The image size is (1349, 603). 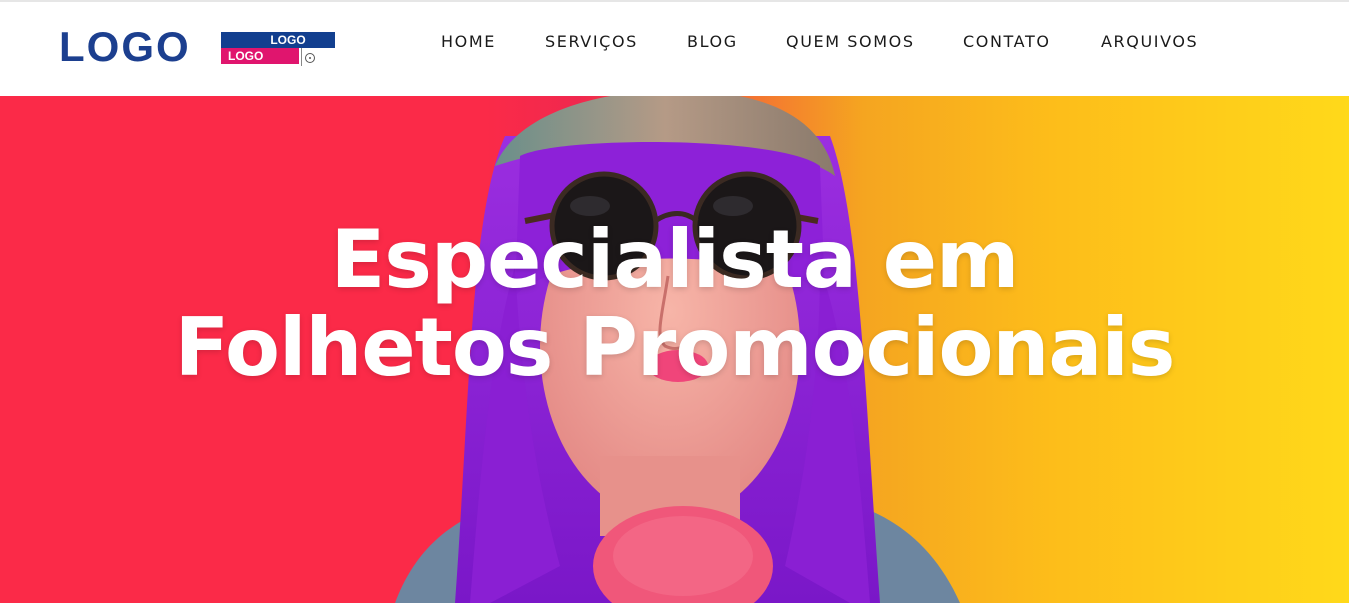 What do you see at coordinates (675, 259) in the screenshot?
I see `hero-title-line-1: Especialista em` at bounding box center [675, 259].